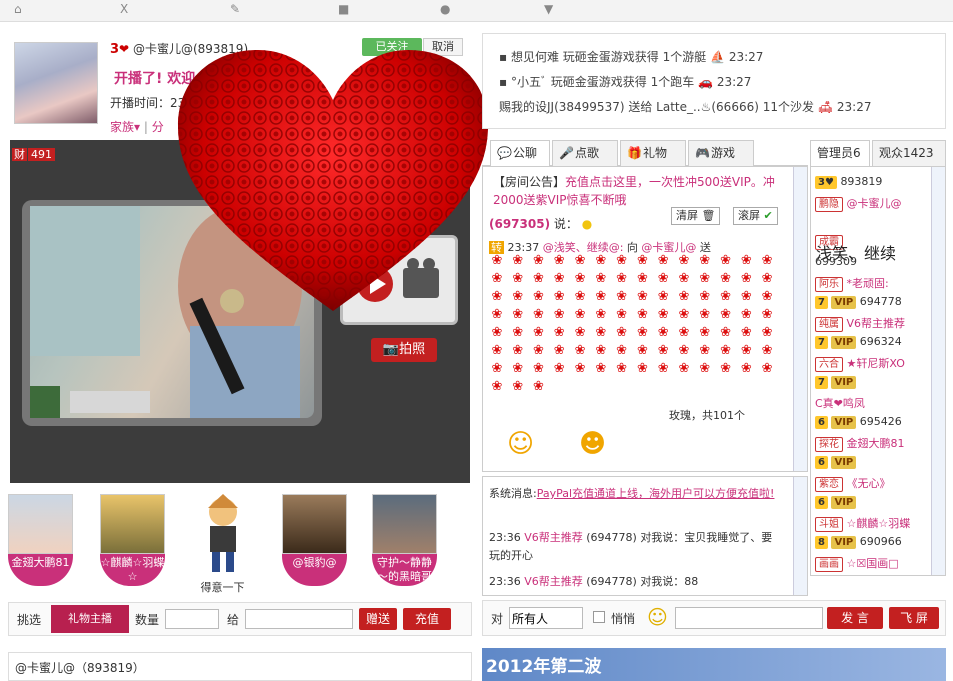  Describe the element at coordinates (634, 153) in the screenshot. I see `gift-icon: 🎁` at that location.